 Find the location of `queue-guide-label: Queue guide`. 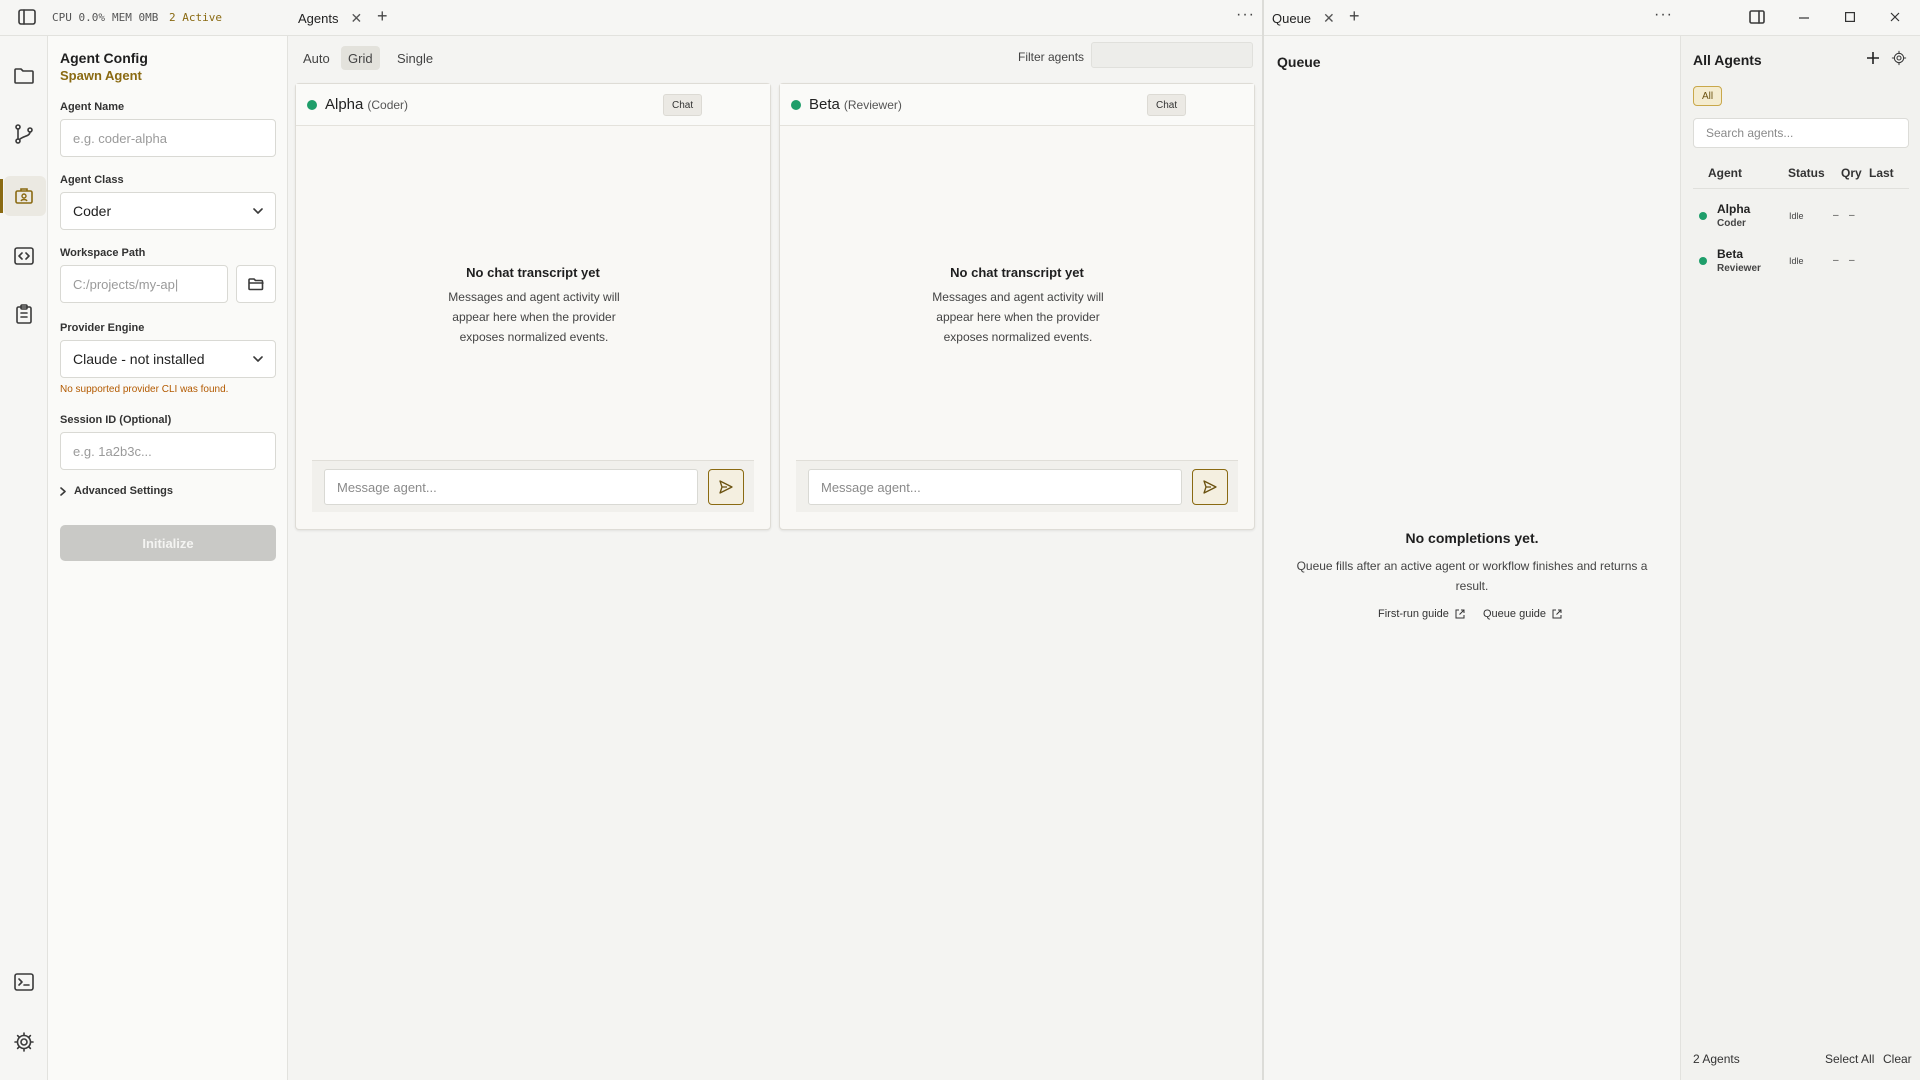

queue-guide-label: Queue guide is located at coordinates (1514, 614).